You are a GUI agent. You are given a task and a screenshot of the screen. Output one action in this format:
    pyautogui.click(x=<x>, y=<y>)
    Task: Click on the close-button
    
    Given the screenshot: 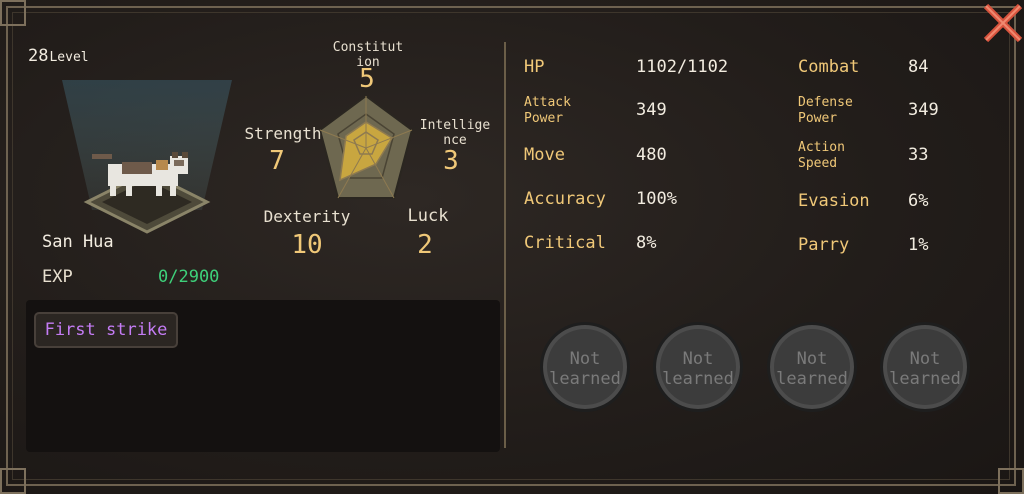 What is the action you would take?
    pyautogui.click(x=1000, y=22)
    